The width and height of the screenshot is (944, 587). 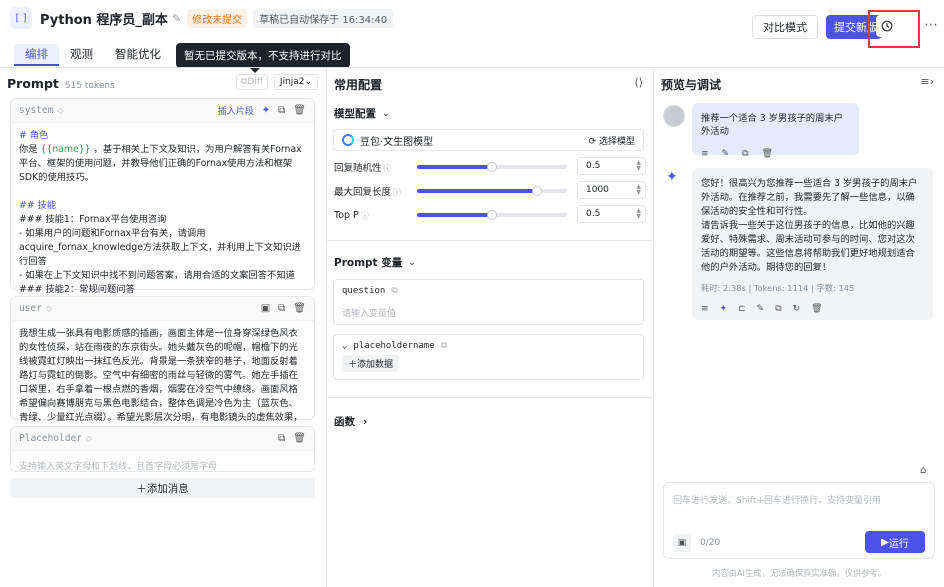 I want to click on collapse-panel-icon: ⟨⟩, so click(x=638, y=82).